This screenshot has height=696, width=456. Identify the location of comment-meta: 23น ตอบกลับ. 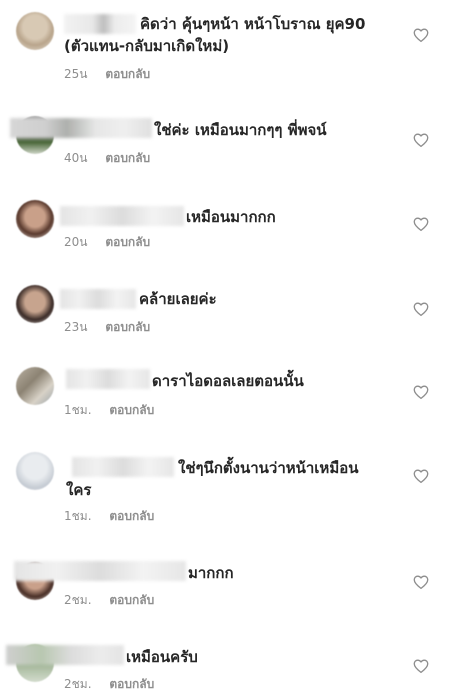
(107, 327).